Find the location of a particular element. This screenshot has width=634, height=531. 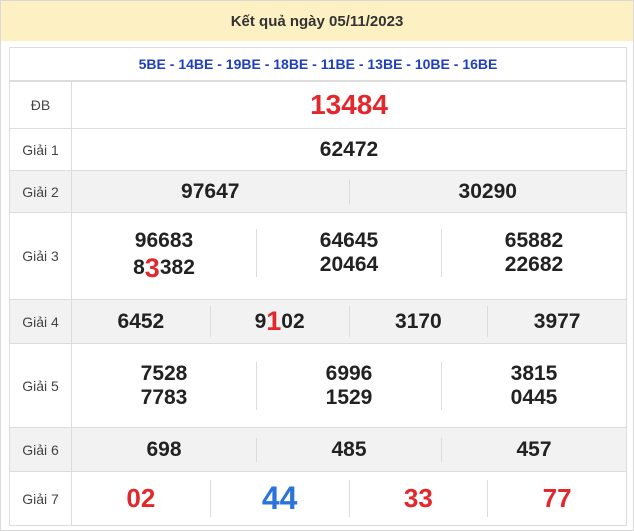

label-g1: Giải 1 is located at coordinates (40, 149).